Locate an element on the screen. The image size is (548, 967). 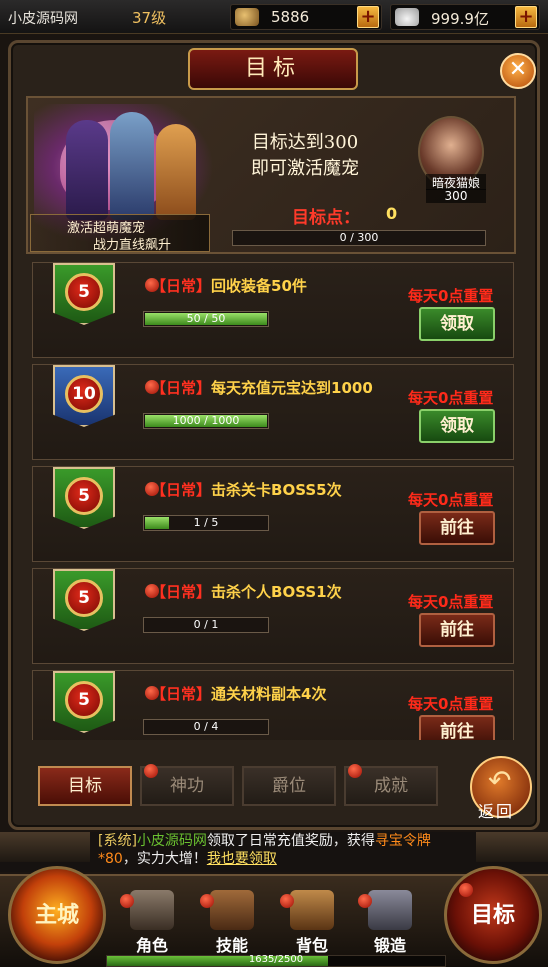
goal-progress-bar: 0 / 300 is located at coordinates (359, 238).